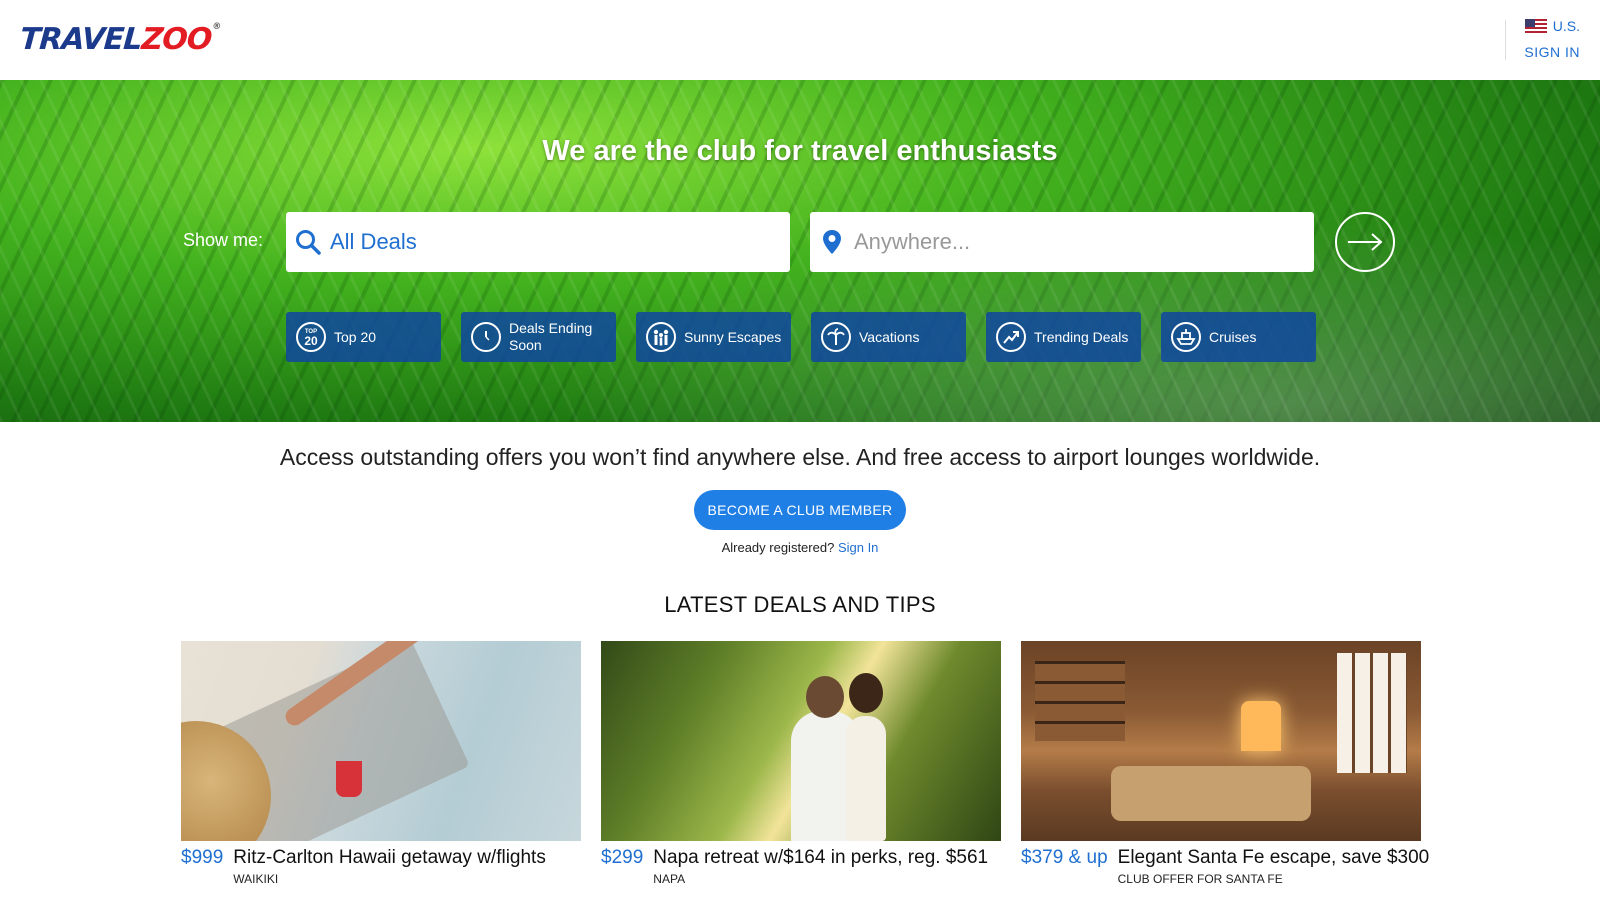 The width and height of the screenshot is (1600, 900). I want to click on chip-label: Top 20, so click(355, 336).